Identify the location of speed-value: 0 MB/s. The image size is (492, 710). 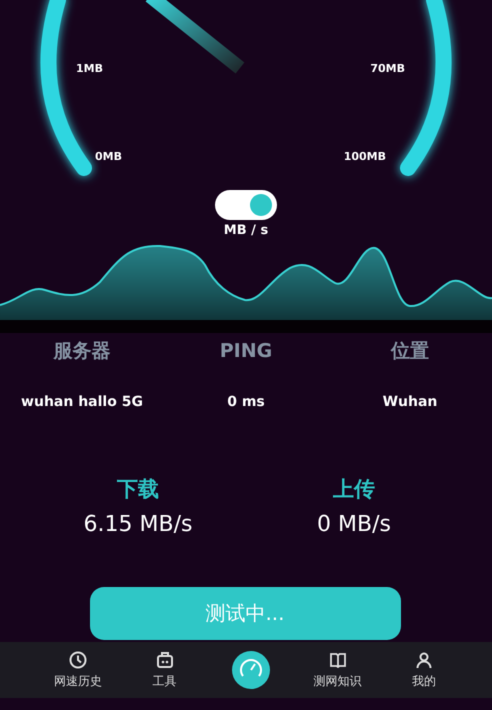
(354, 525).